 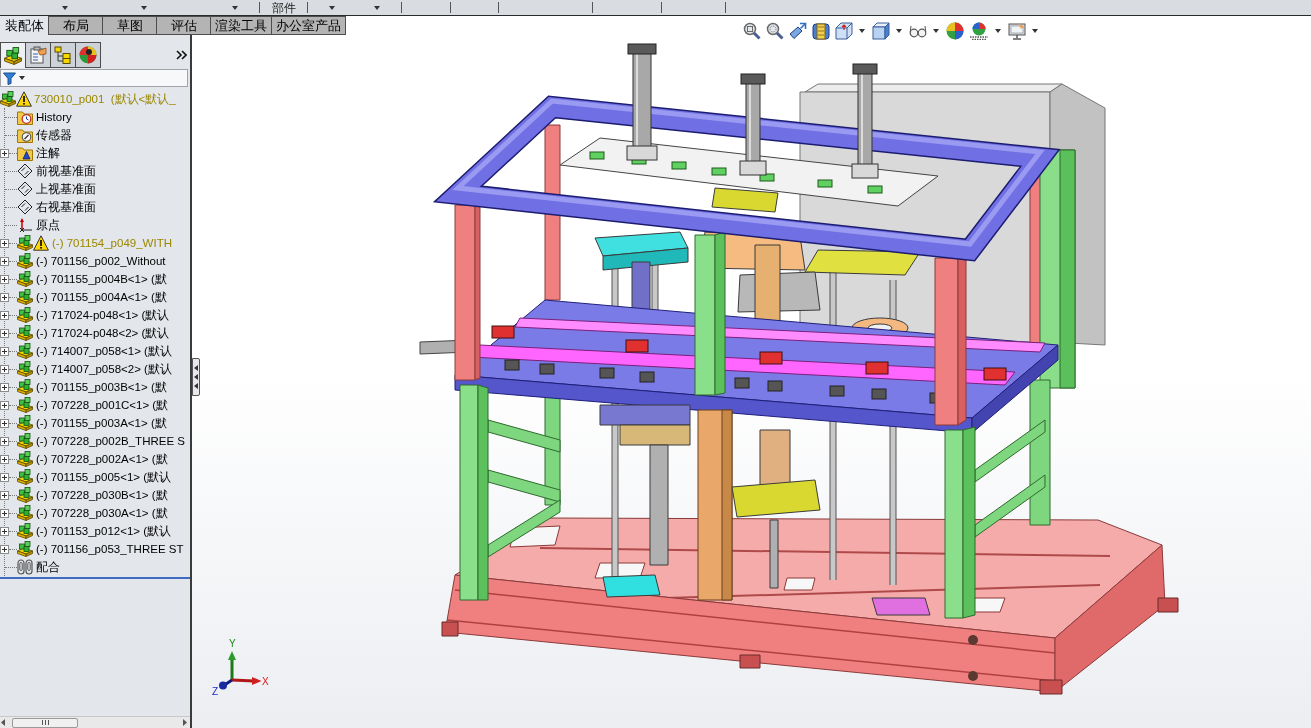 I want to click on cut-cylinder-icon, so click(x=821, y=31).